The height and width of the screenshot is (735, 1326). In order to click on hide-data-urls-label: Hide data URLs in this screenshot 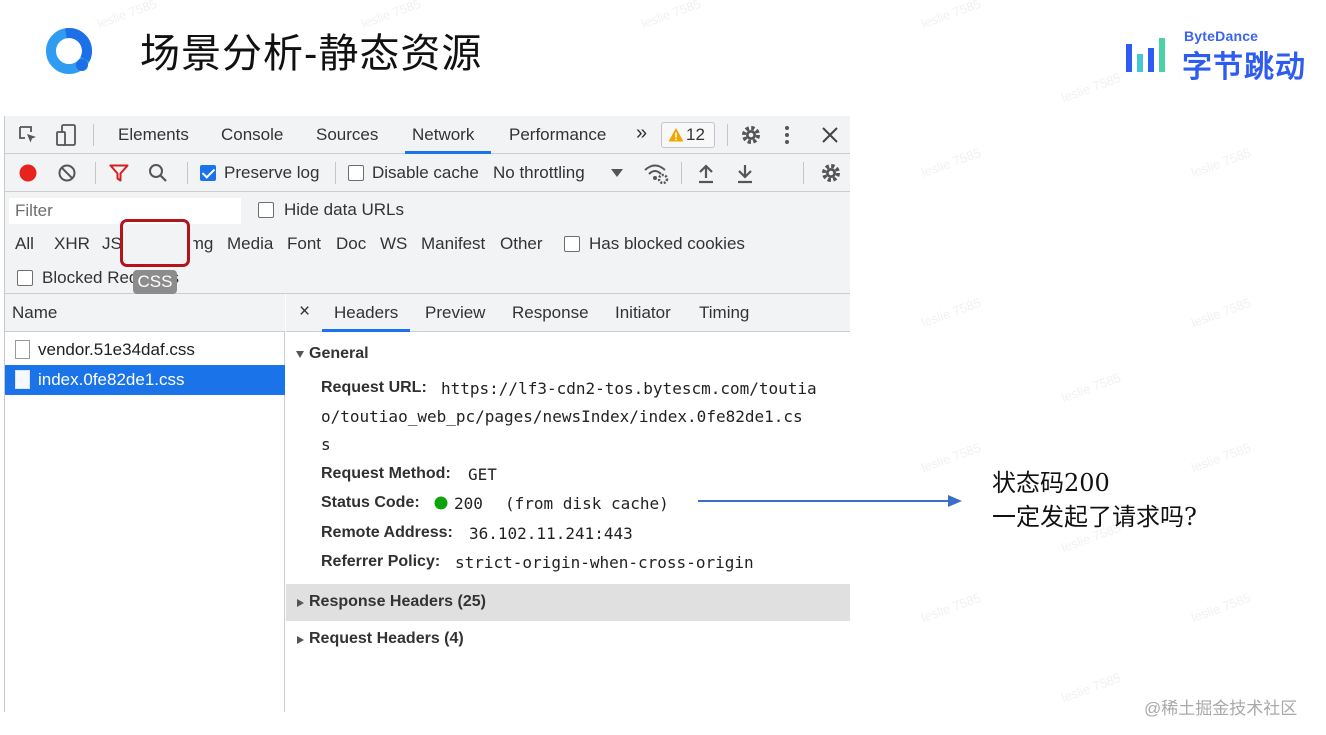, I will do `click(344, 210)`.